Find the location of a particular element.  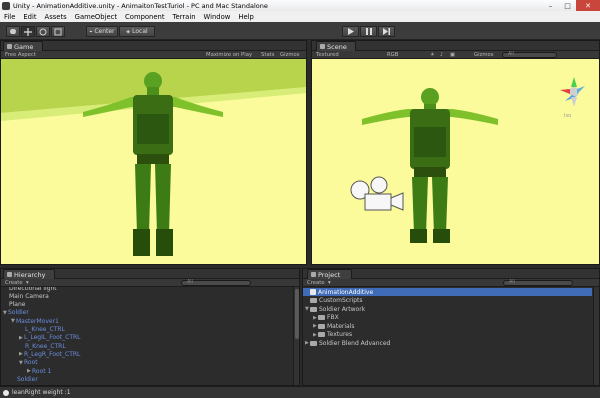

menu-component: Component is located at coordinates (144, 17).